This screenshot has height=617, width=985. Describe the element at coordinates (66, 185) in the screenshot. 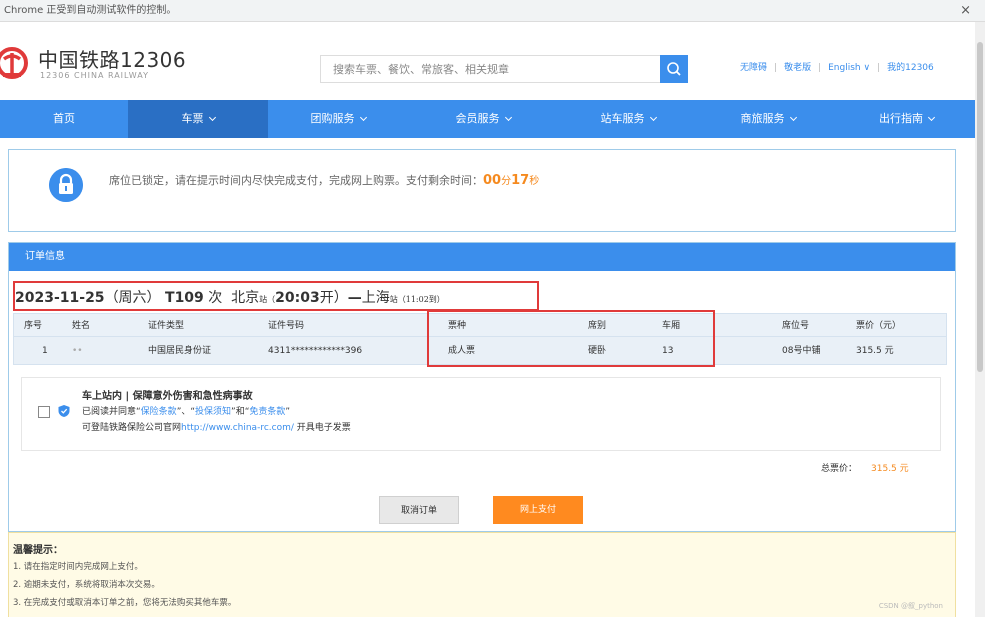

I see `lock-icon` at that location.